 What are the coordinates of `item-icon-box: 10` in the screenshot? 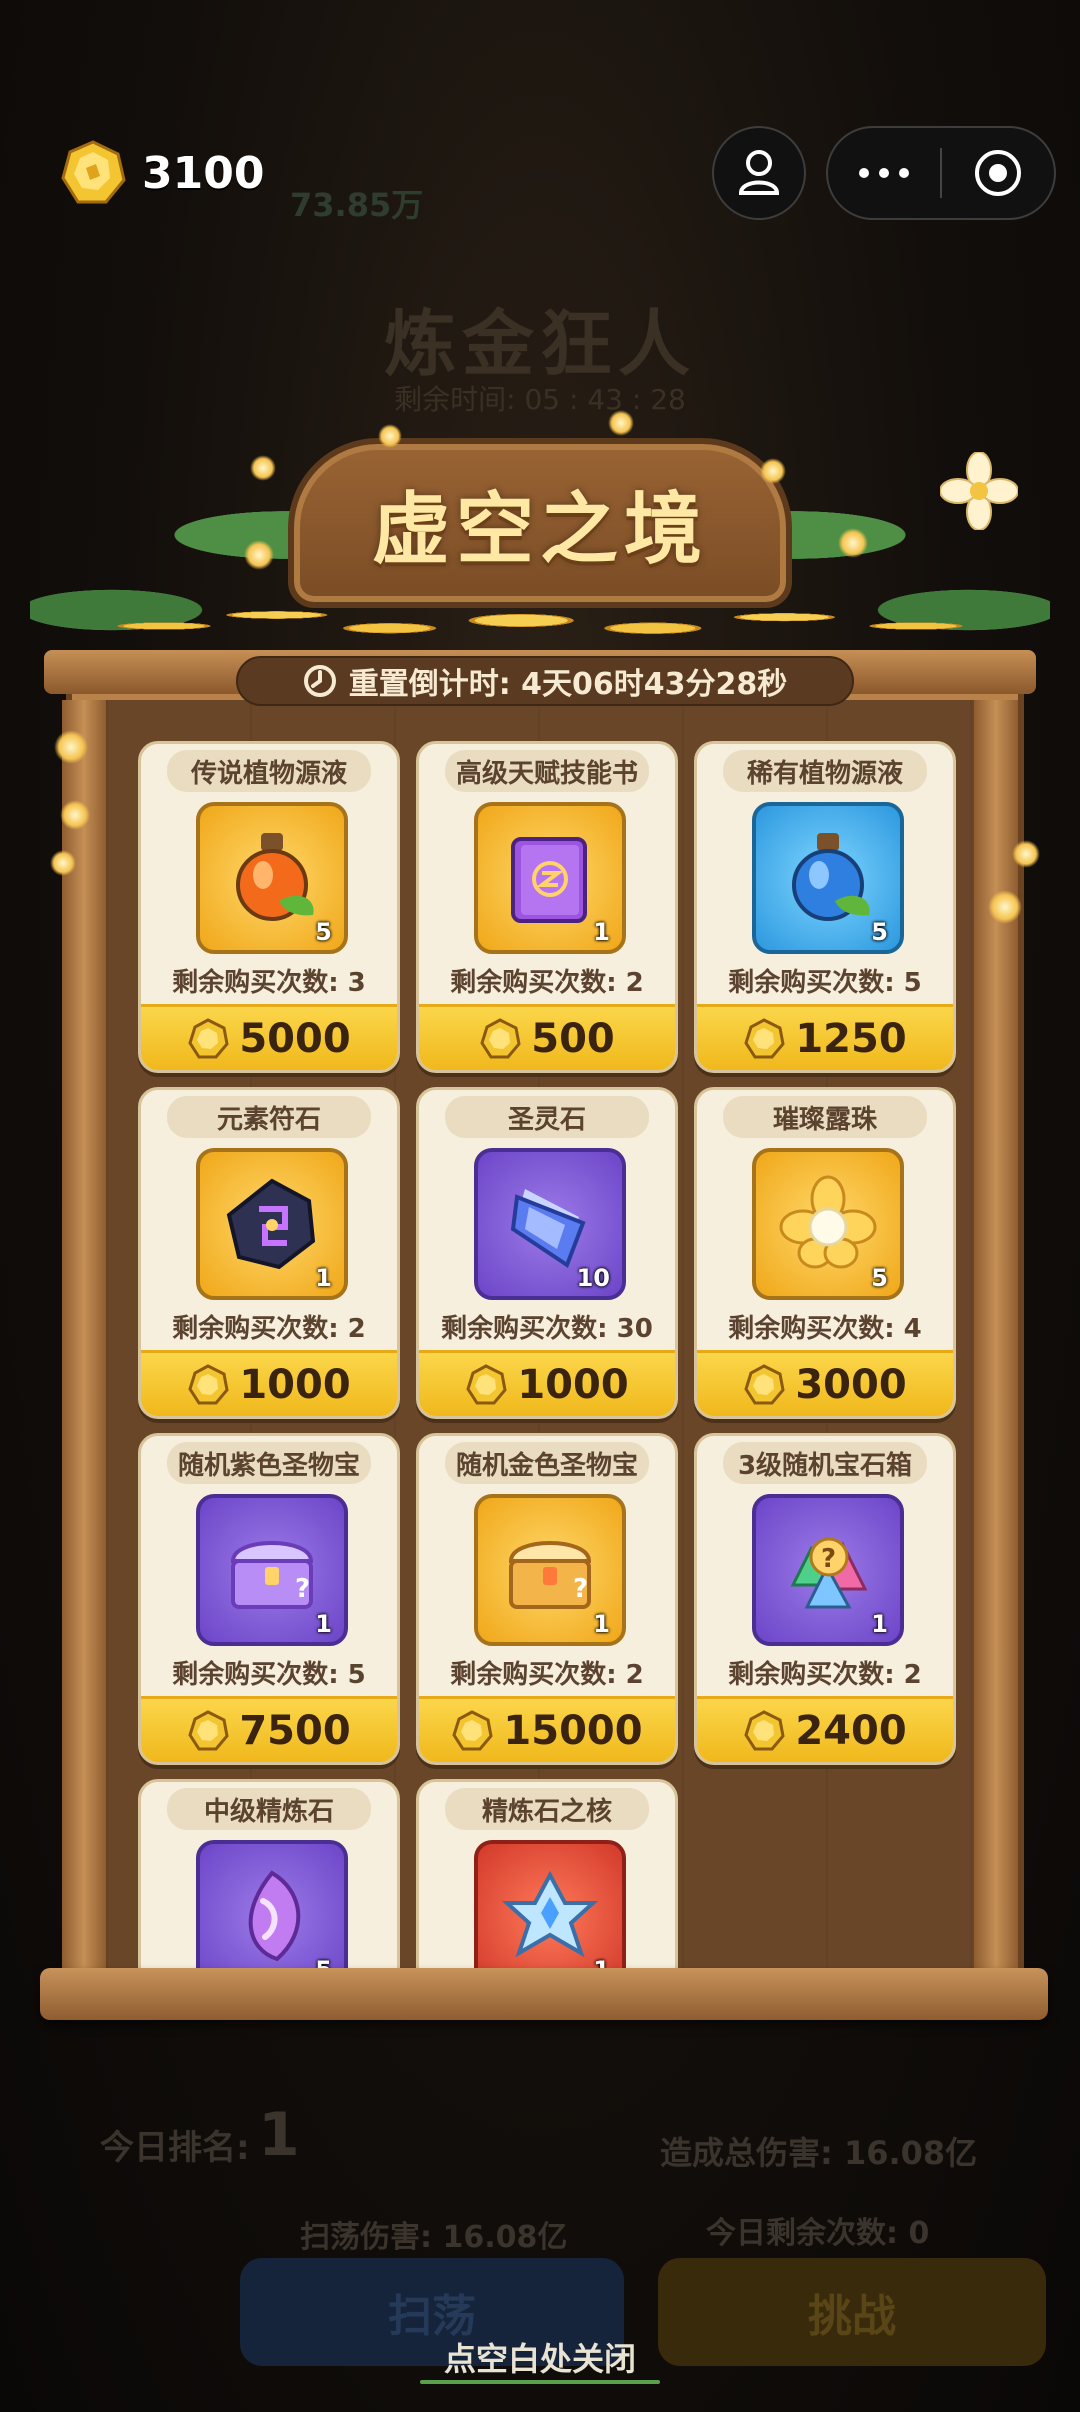 It's located at (550, 1224).